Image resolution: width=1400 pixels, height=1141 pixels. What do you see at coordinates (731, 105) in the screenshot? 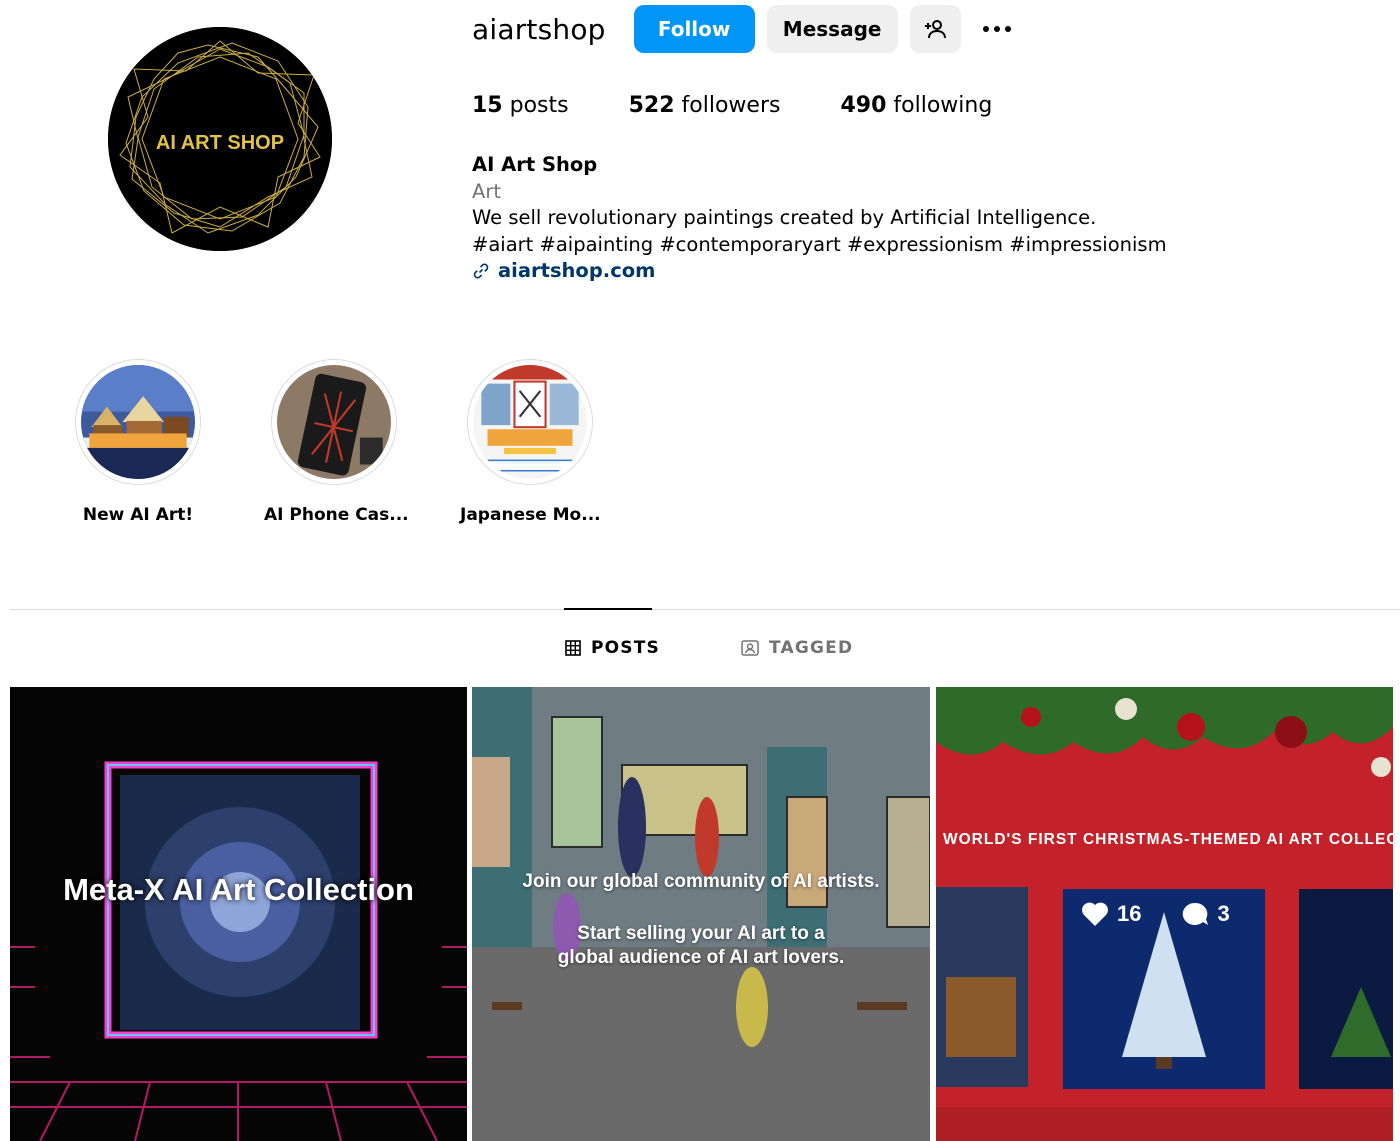
I see `followers-label: followers` at bounding box center [731, 105].